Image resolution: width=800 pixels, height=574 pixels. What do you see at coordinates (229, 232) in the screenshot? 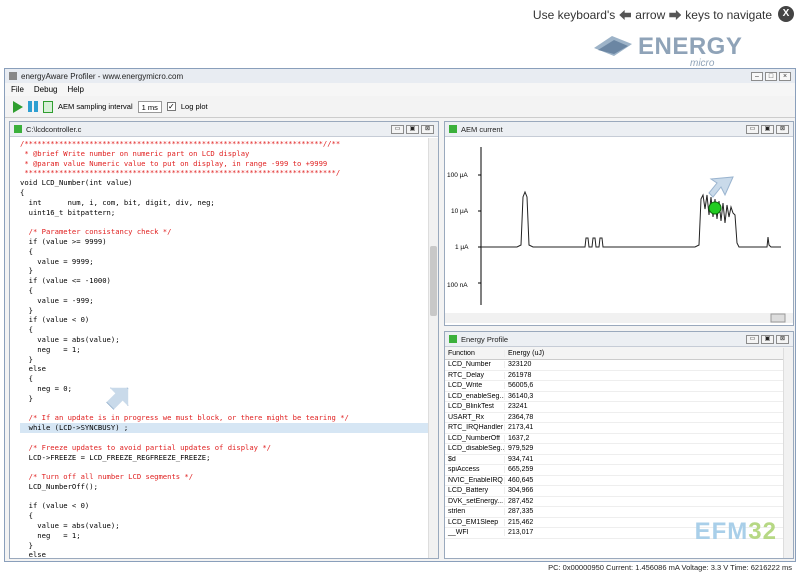
I see `code-line: /* Parameter consistancy check */` at bounding box center [229, 232].